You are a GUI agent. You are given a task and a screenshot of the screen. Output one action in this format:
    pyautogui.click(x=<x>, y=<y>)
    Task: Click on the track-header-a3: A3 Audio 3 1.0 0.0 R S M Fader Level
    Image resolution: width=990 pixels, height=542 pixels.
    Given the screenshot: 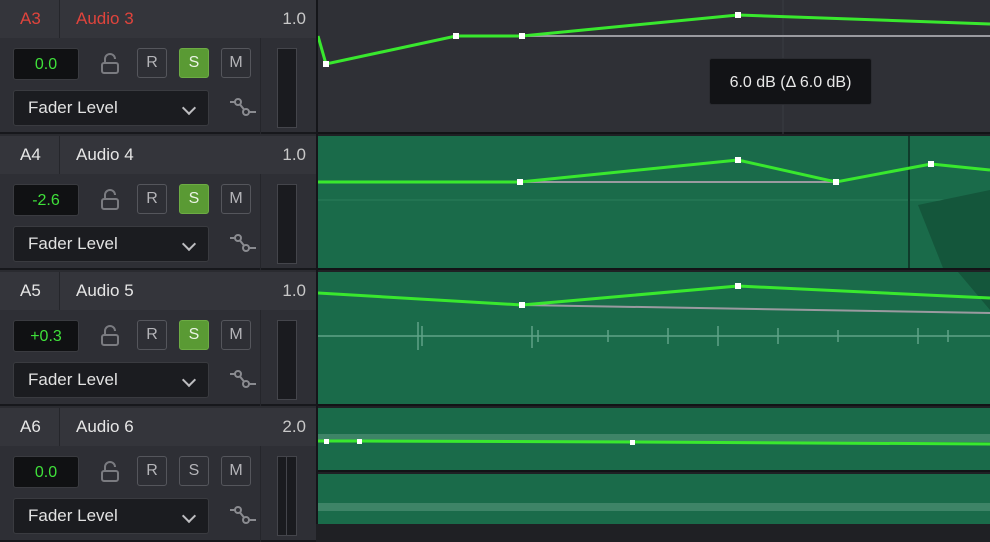 What is the action you would take?
    pyautogui.click(x=158, y=67)
    